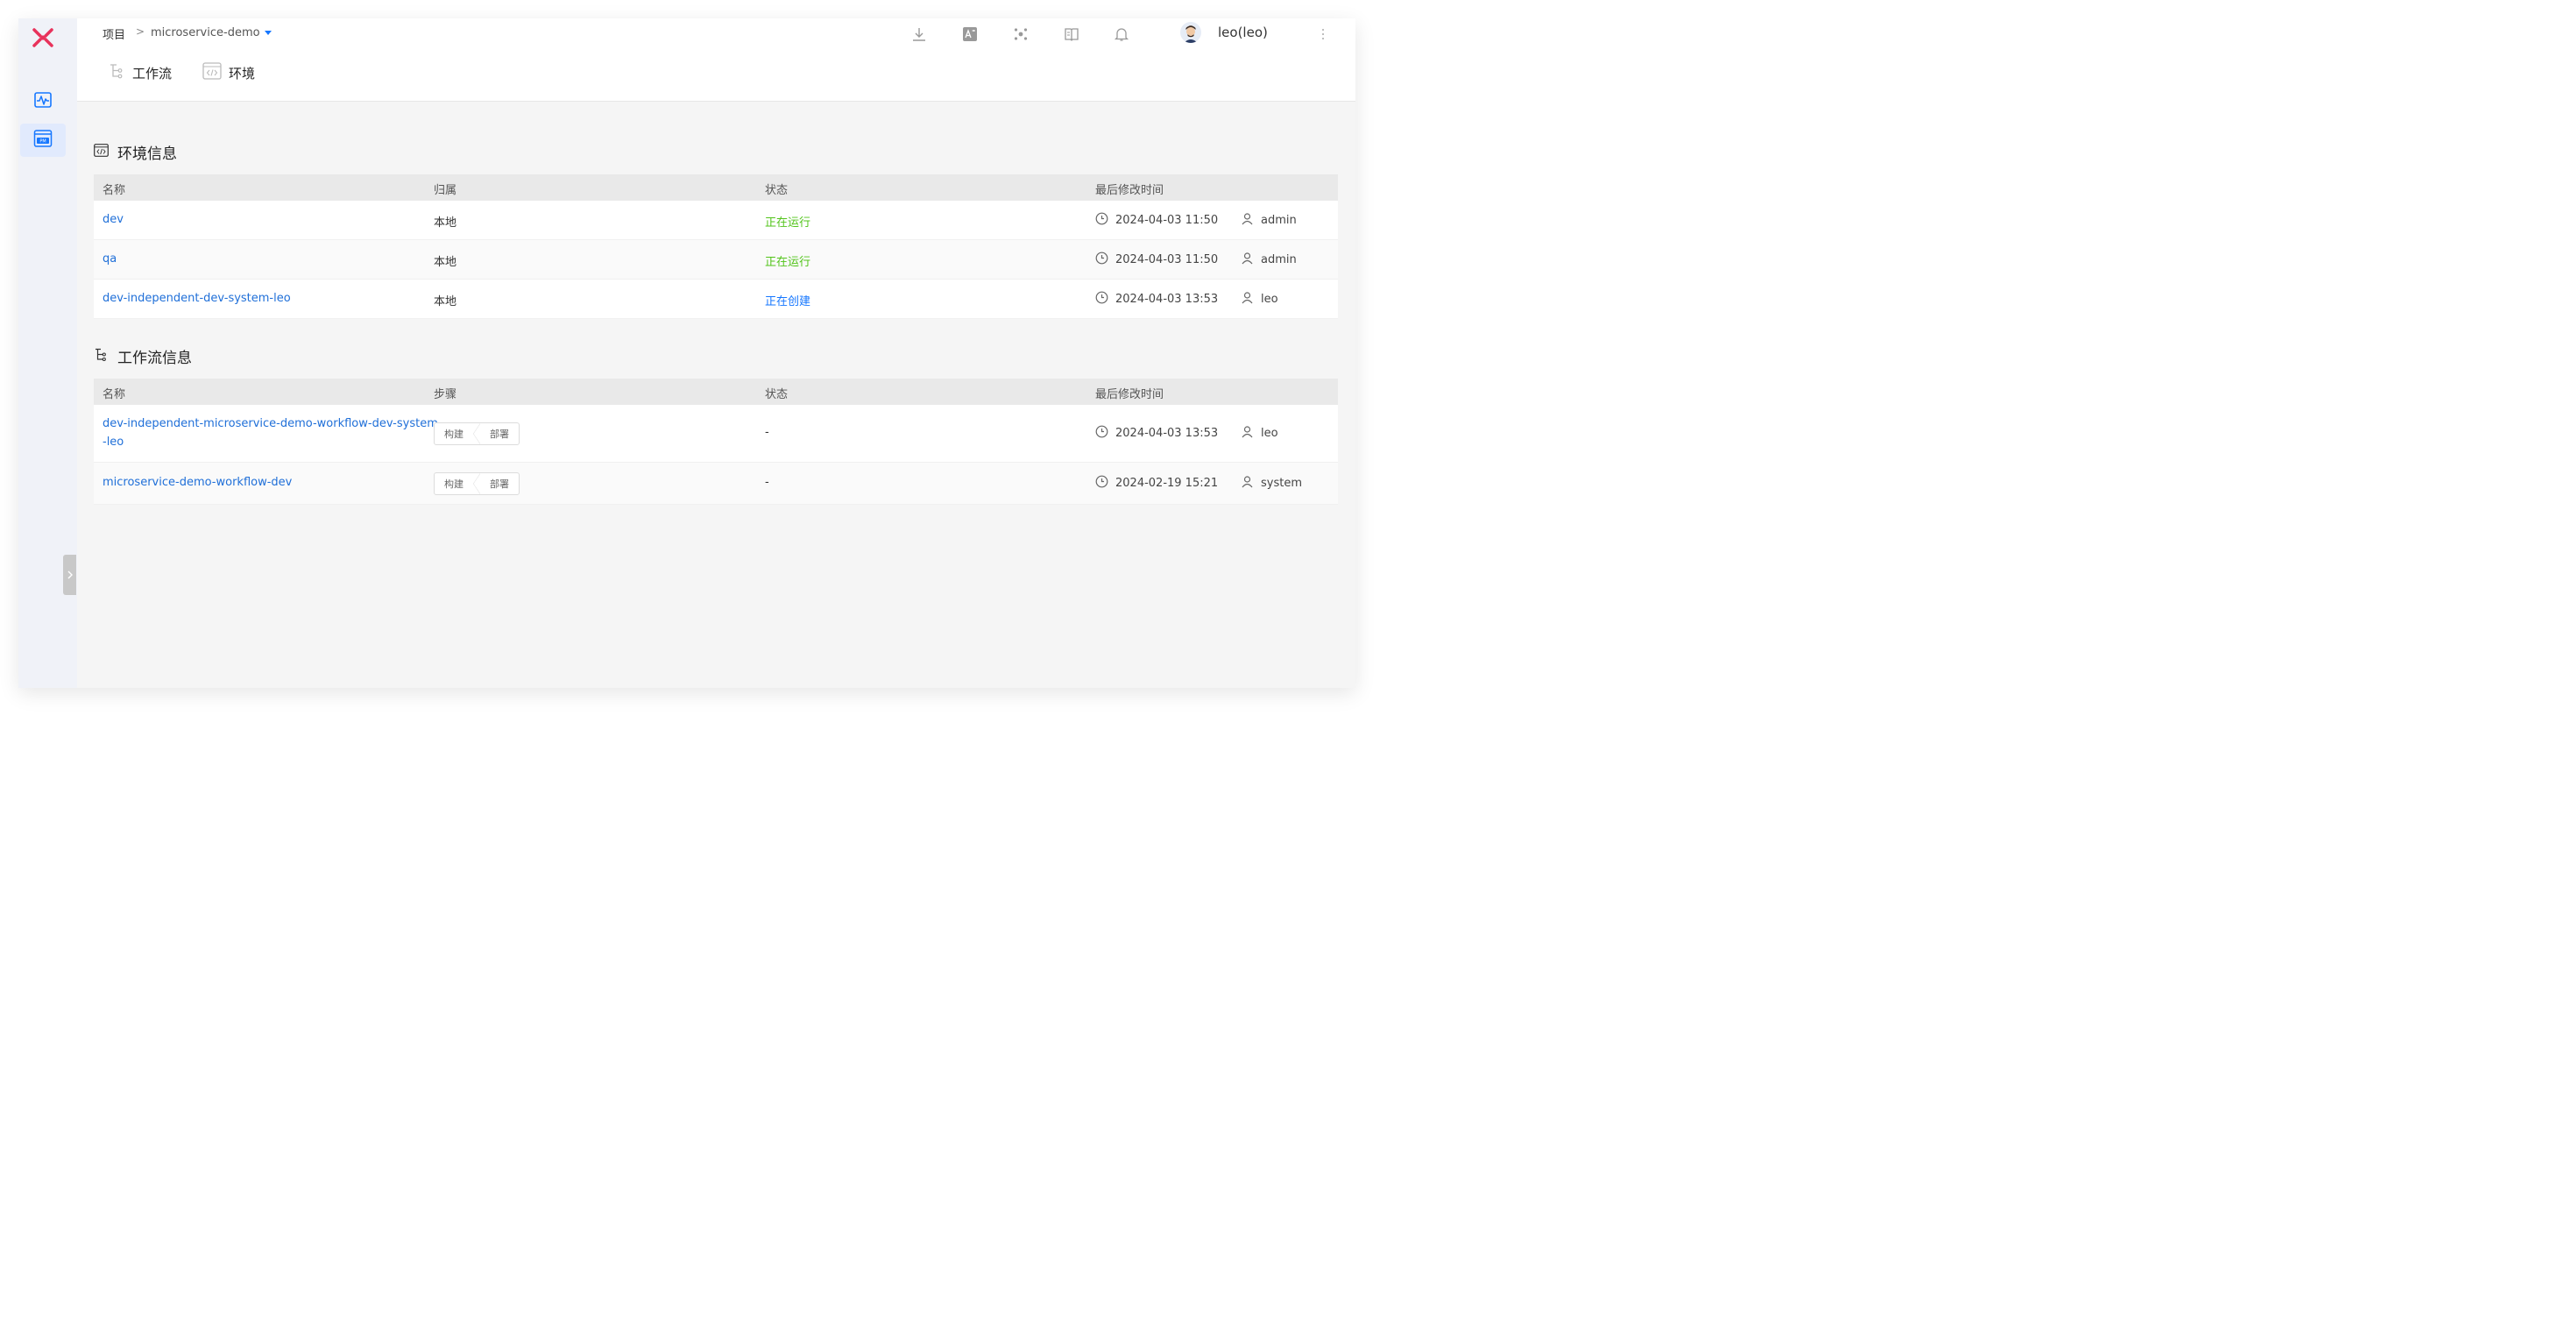  Describe the element at coordinates (919, 34) in the screenshot. I see `download-icon` at that location.